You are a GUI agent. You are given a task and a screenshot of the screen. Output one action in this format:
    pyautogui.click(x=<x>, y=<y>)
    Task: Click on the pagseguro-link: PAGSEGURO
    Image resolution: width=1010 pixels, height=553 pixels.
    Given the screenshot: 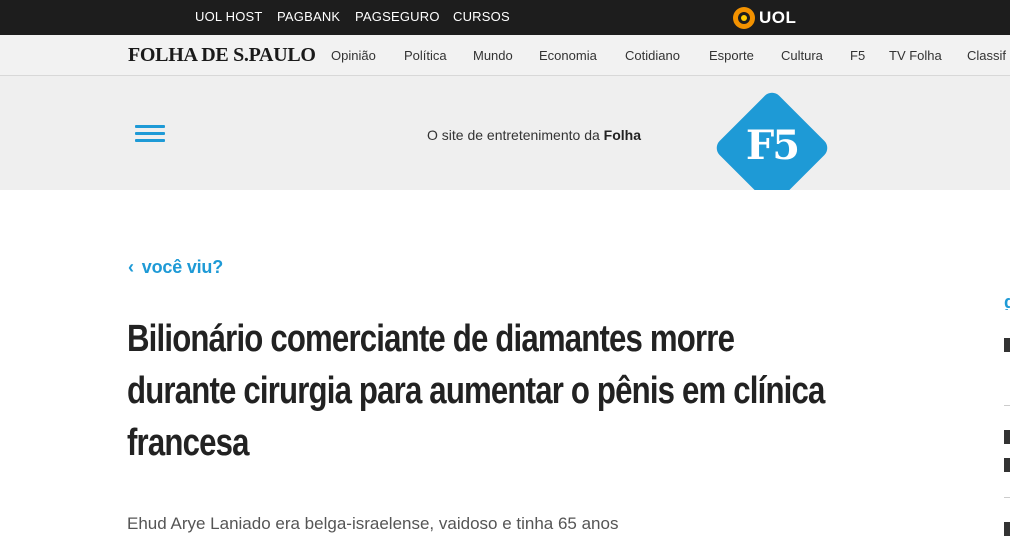 What is the action you would take?
    pyautogui.click(x=397, y=16)
    